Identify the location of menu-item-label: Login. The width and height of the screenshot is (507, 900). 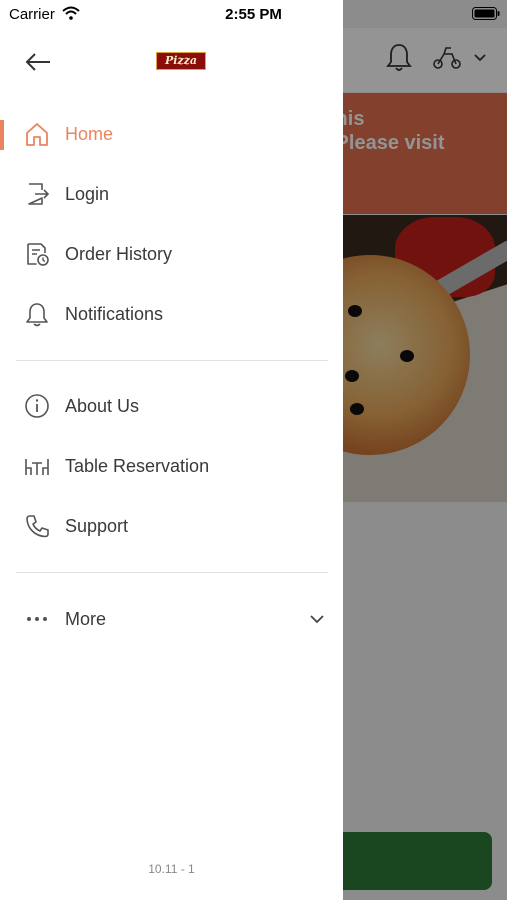
(87, 194).